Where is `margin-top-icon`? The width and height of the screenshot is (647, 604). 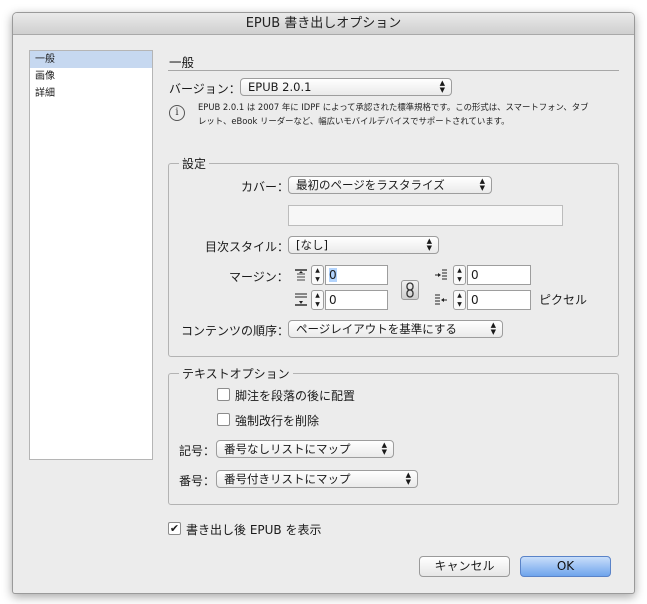
margin-top-icon is located at coordinates (301, 275).